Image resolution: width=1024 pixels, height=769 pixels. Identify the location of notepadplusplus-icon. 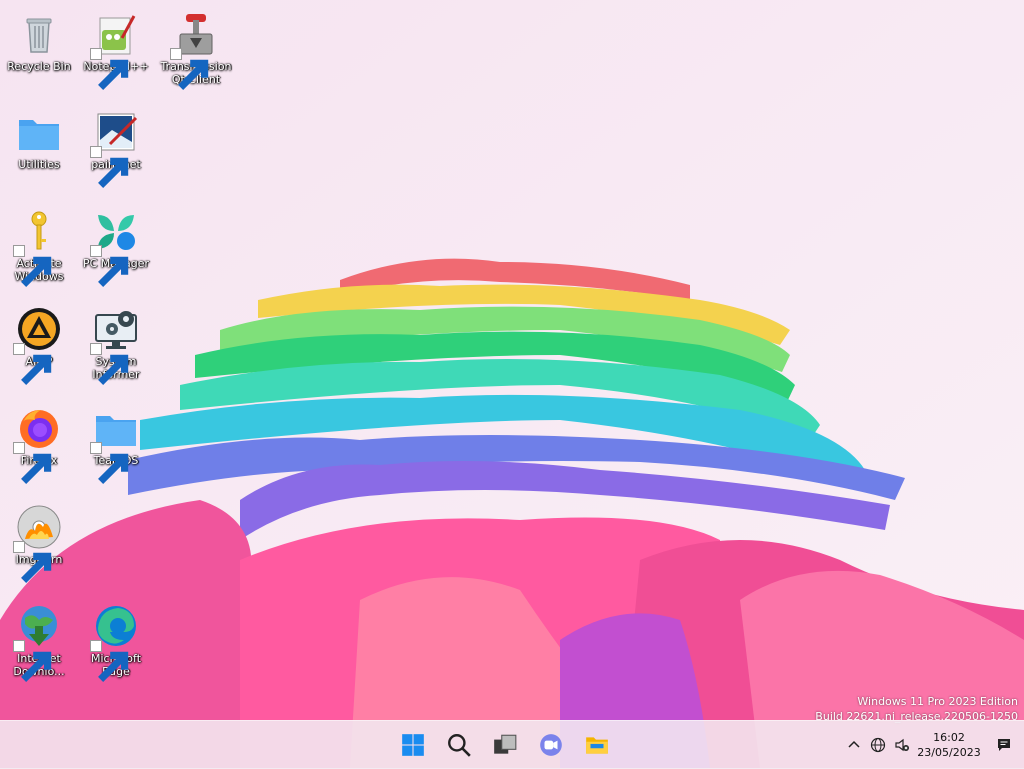
(115, 50).